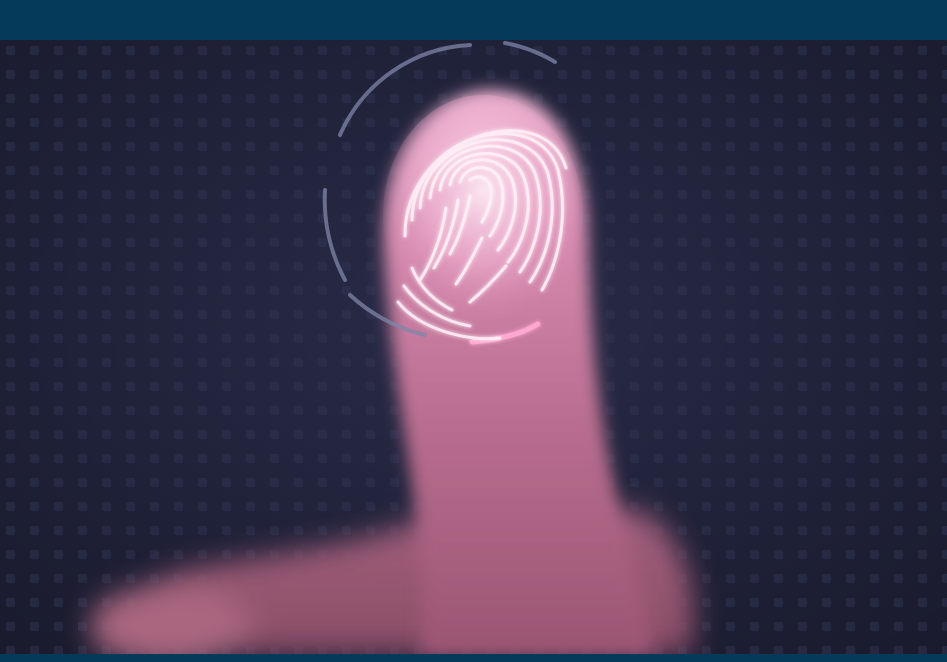  Describe the element at coordinates (473, 20) in the screenshot. I see `top-frame-bar` at that location.